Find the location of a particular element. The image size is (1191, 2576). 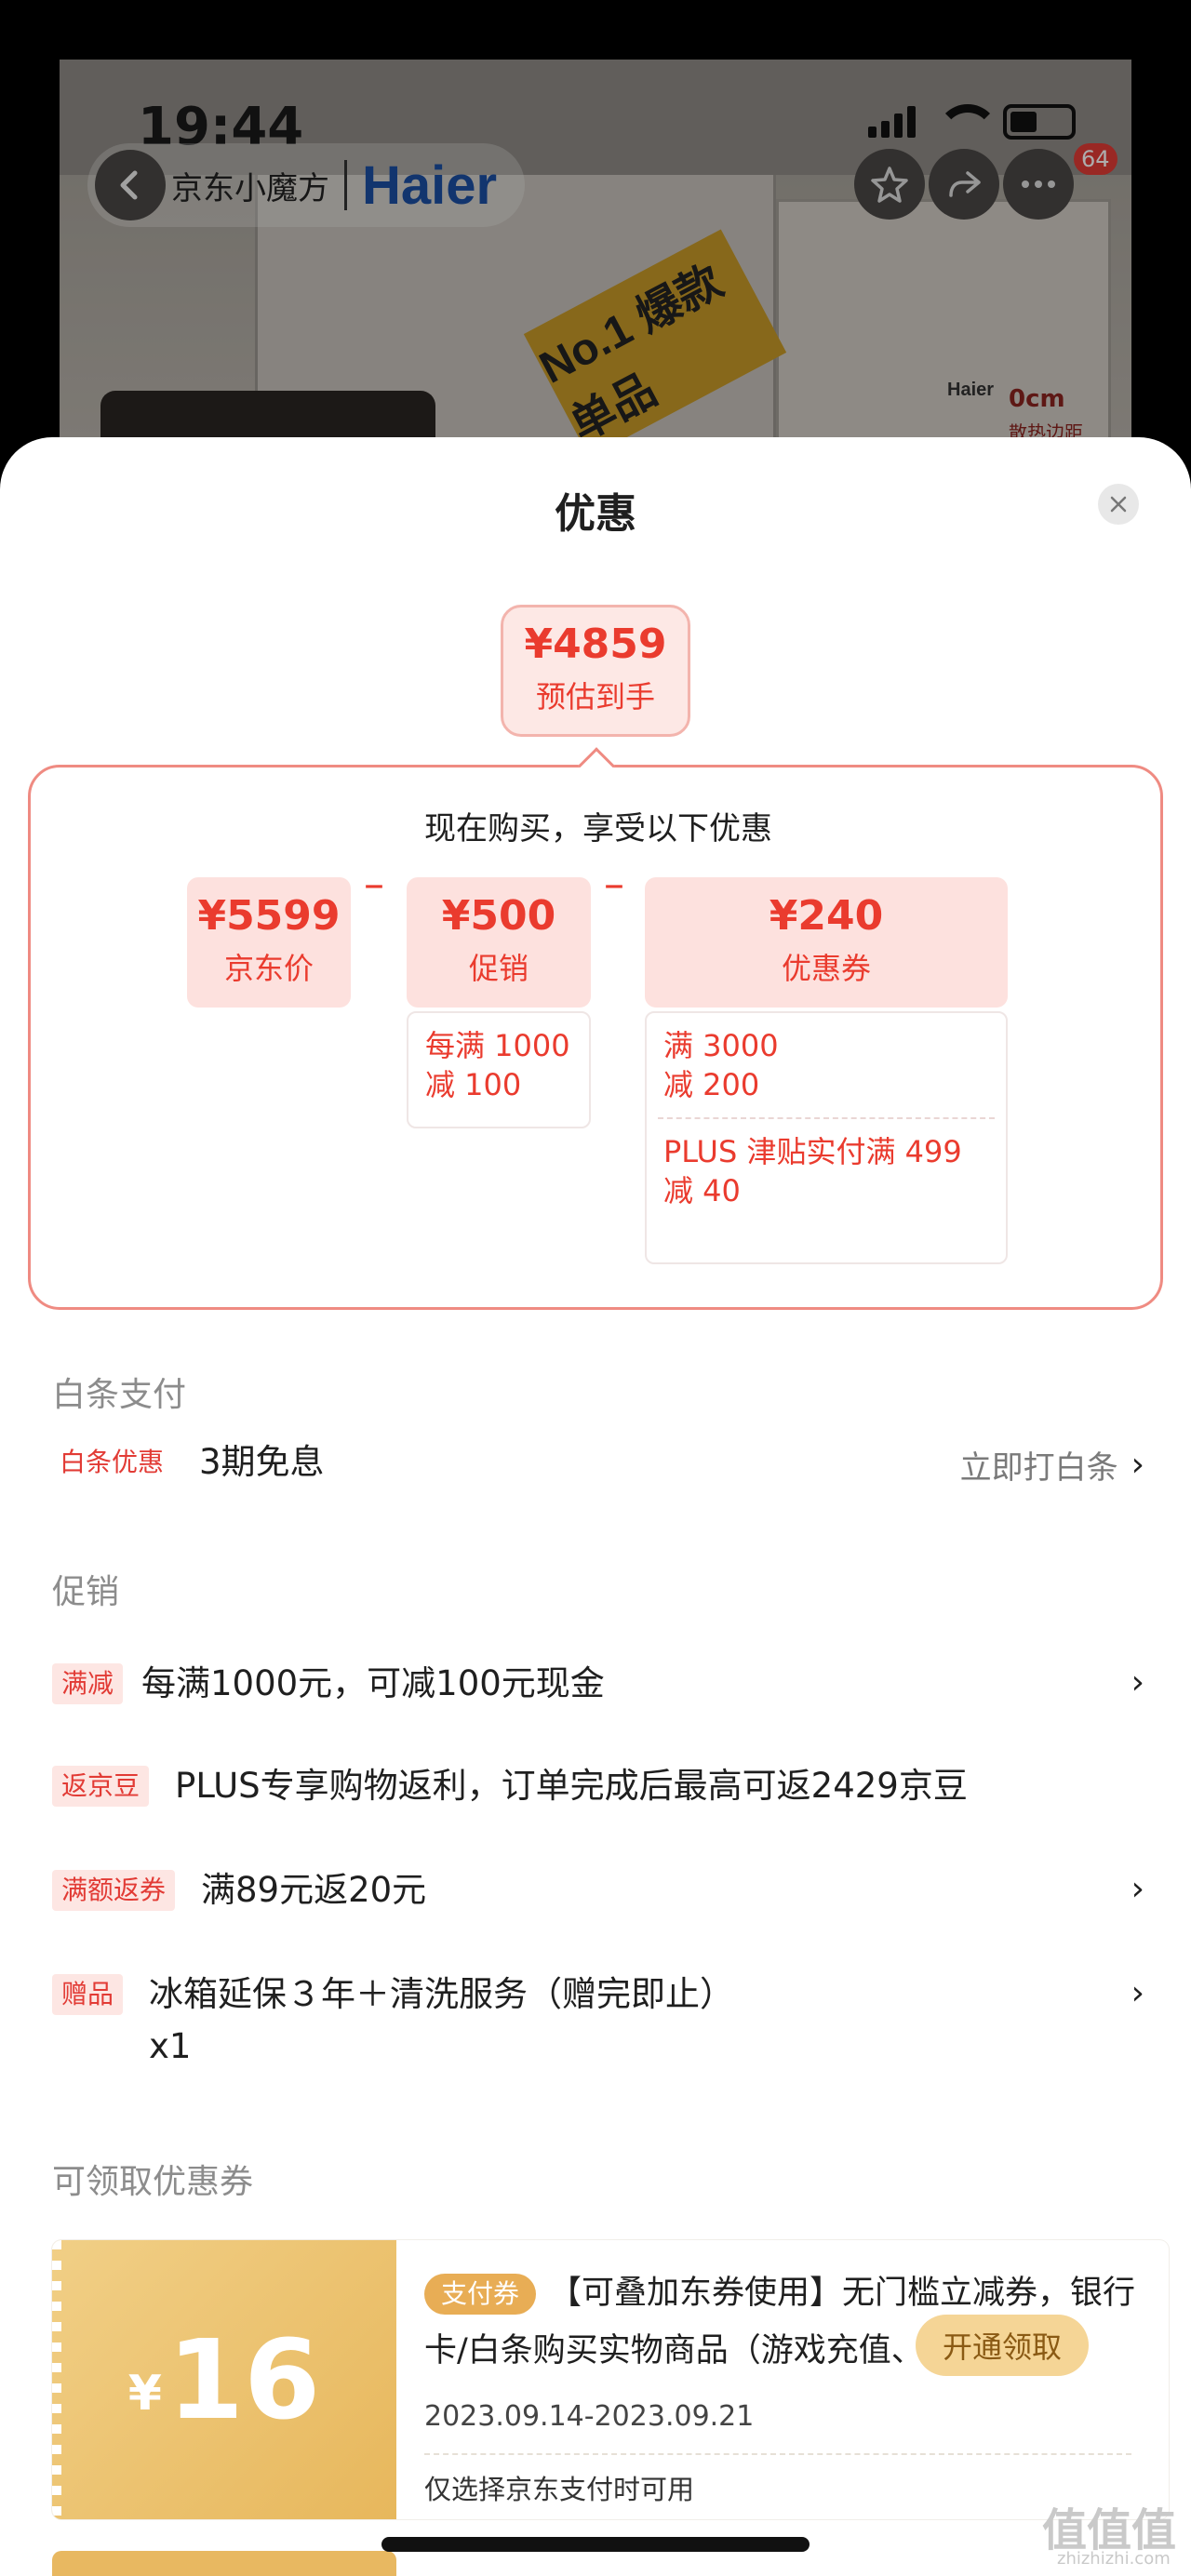

promotion-detail: 每满 1000 减 100 is located at coordinates (499, 1069).